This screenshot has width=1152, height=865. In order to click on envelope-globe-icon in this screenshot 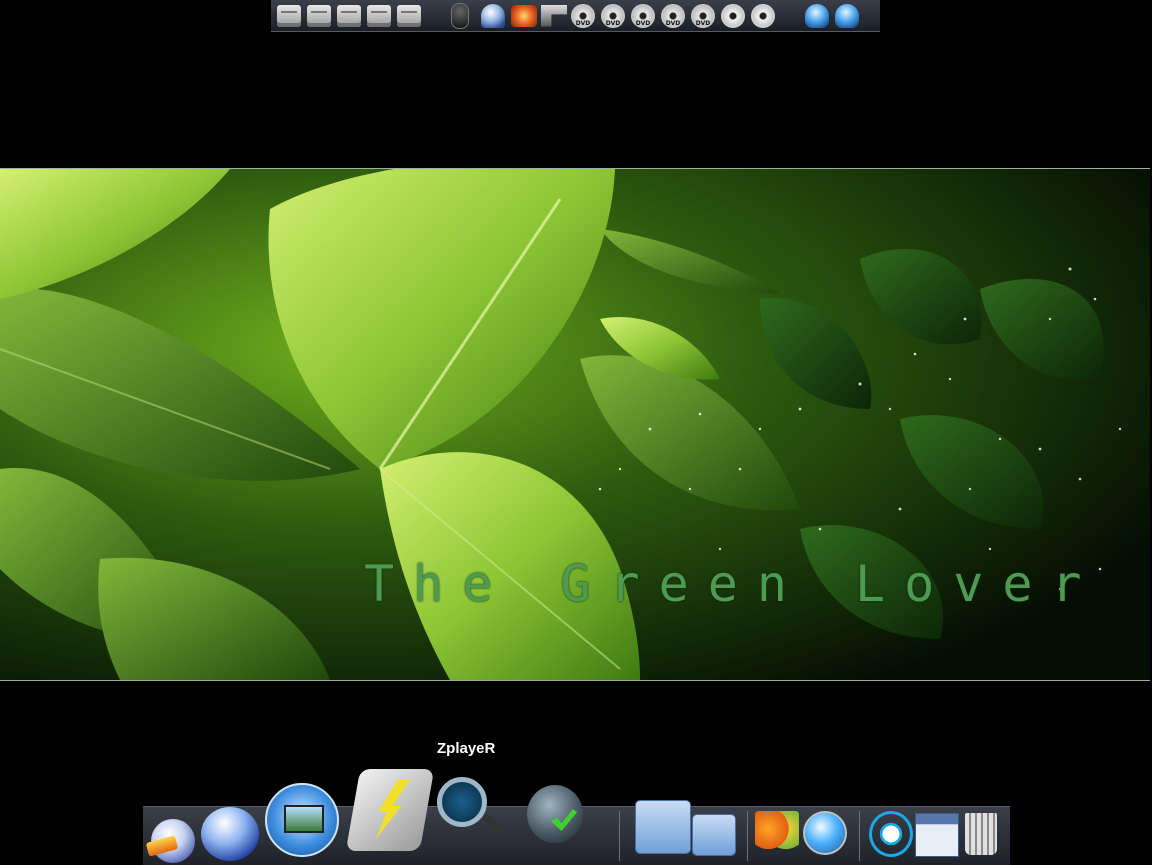, I will do `click(230, 834)`.